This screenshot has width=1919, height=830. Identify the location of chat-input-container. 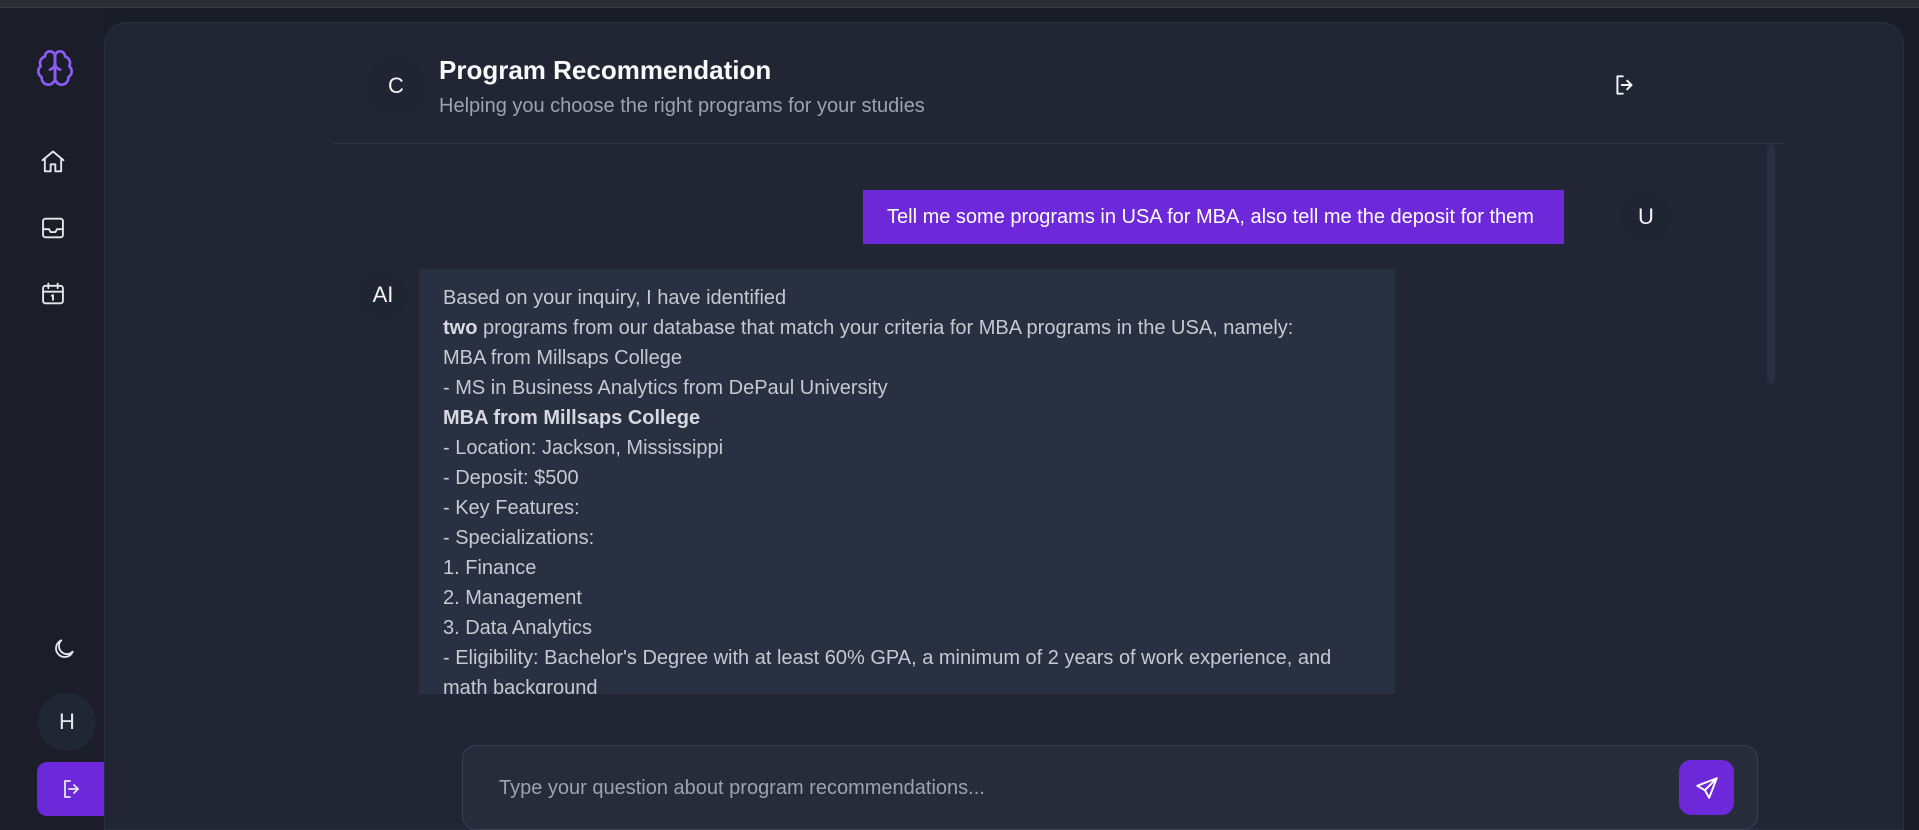
(1110, 787).